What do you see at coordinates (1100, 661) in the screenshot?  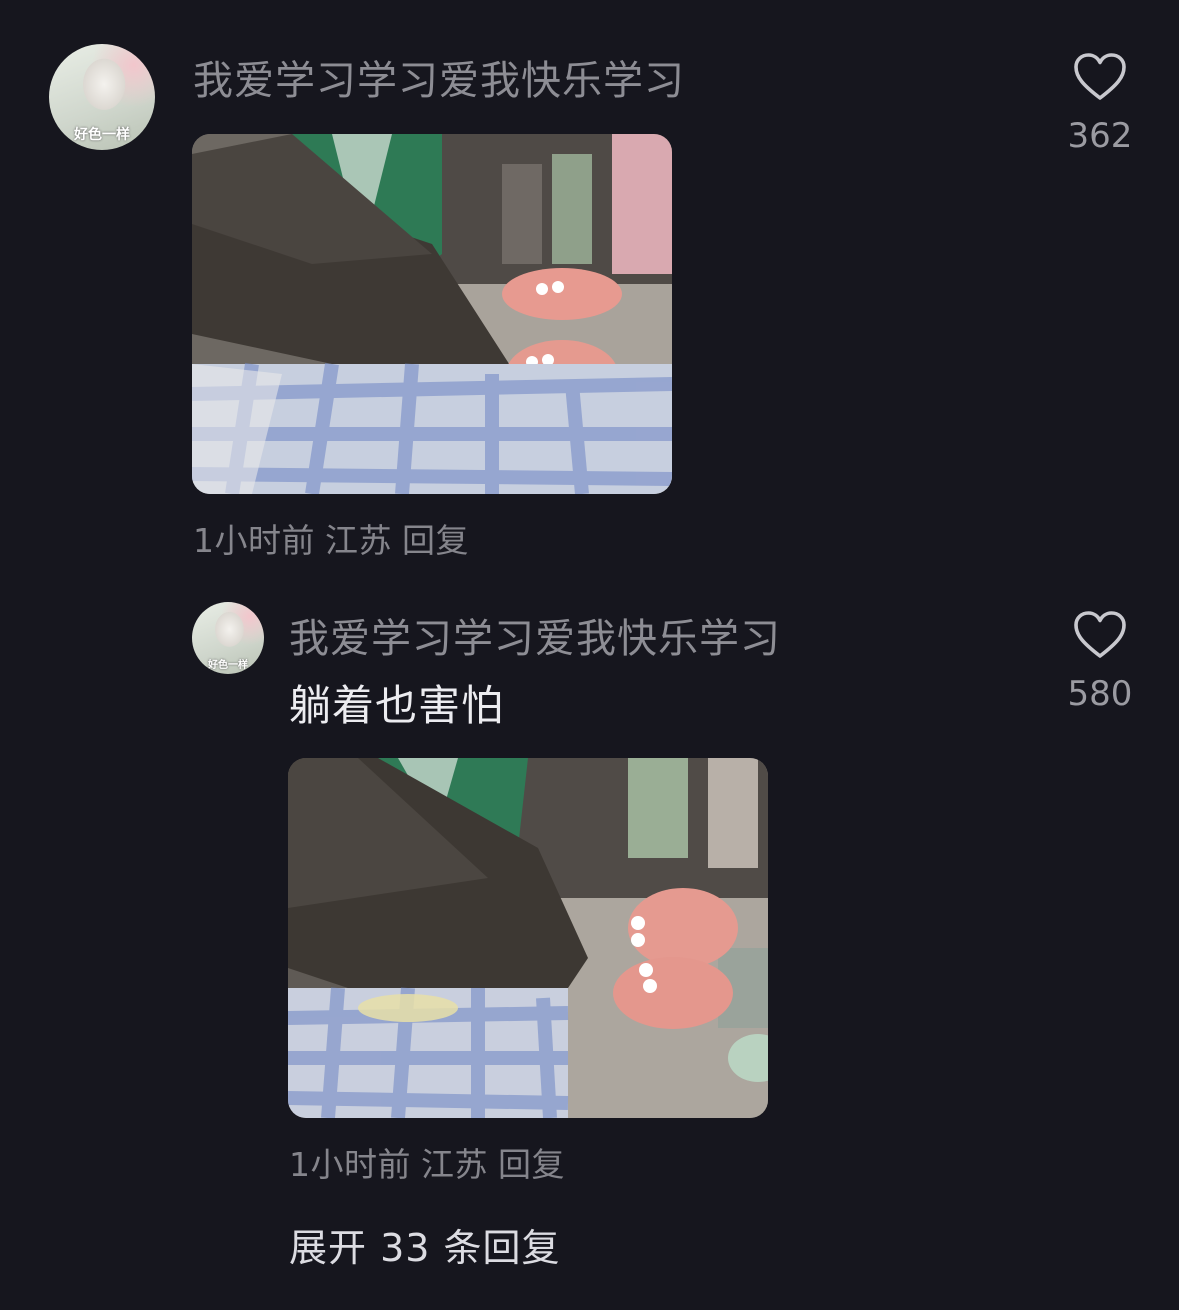 I see `reply-like-button: 580` at bounding box center [1100, 661].